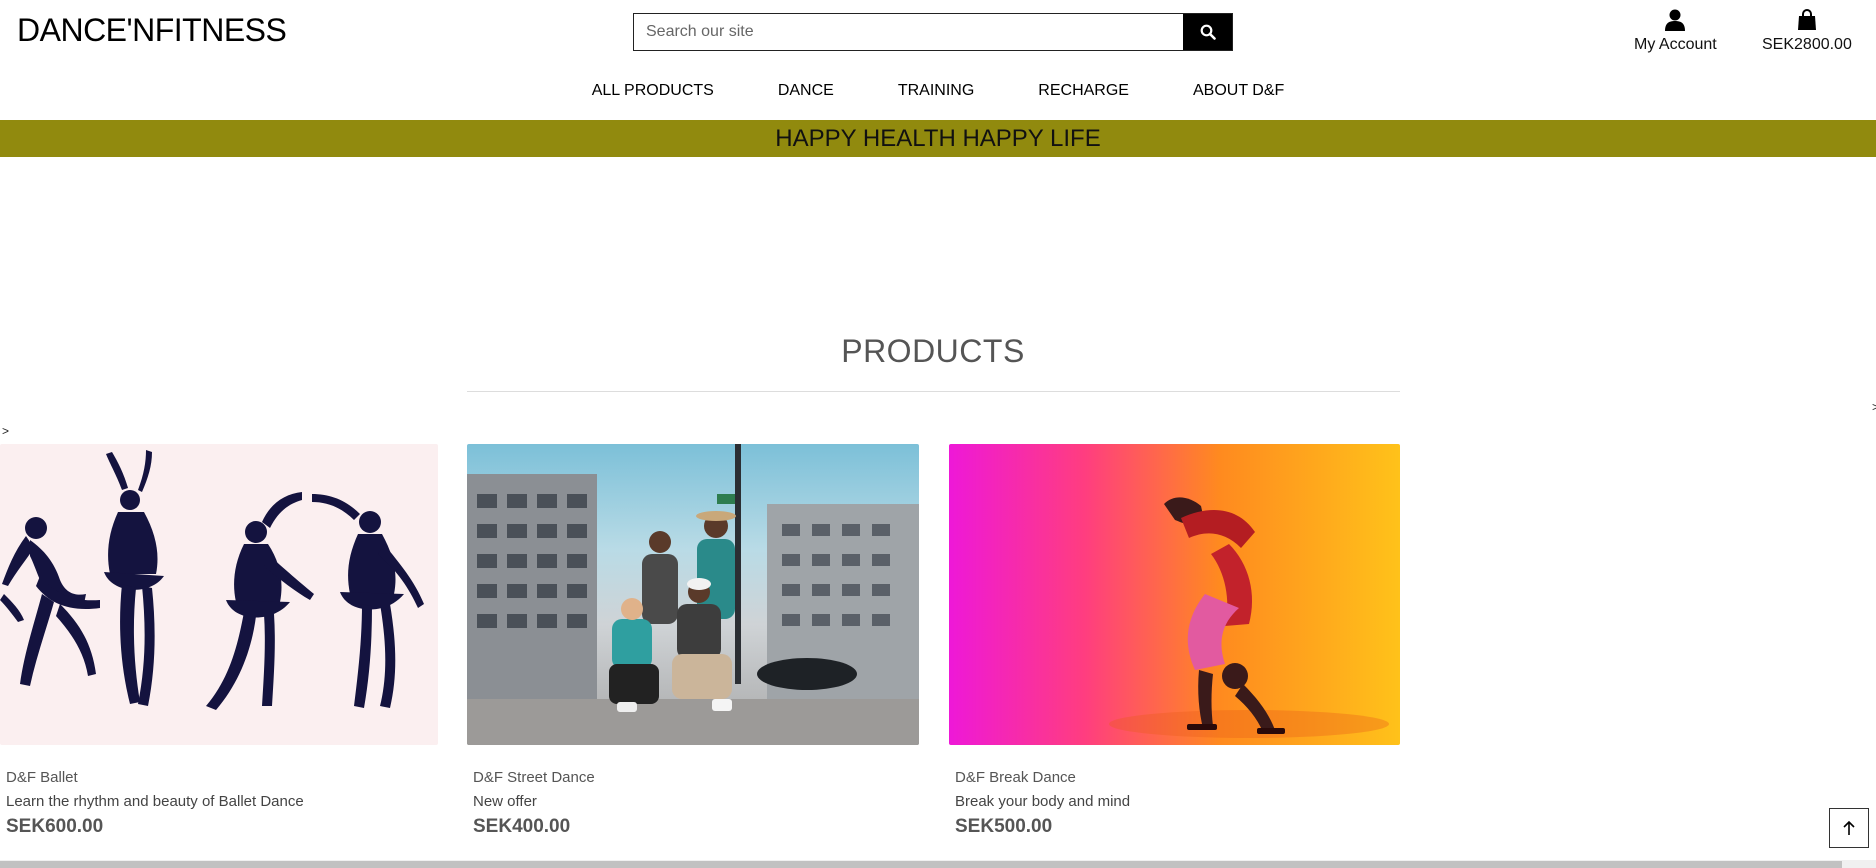 This screenshot has width=1876, height=868. Describe the element at coordinates (1238, 91) in the screenshot. I see `nav-about: ABOUT D&F` at that location.